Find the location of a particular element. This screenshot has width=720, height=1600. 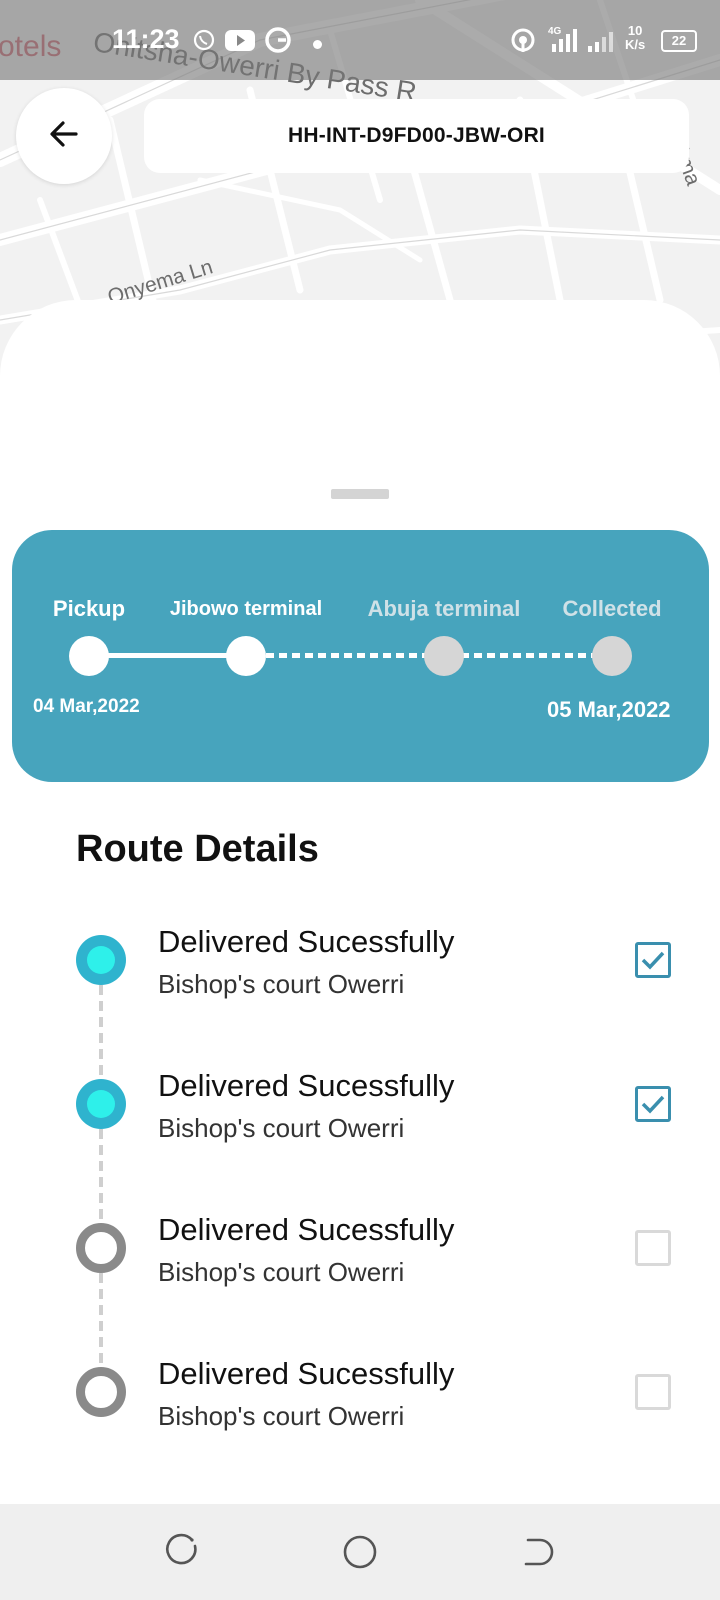

pickup-date: 04 Mar,2022 is located at coordinates (86, 706).